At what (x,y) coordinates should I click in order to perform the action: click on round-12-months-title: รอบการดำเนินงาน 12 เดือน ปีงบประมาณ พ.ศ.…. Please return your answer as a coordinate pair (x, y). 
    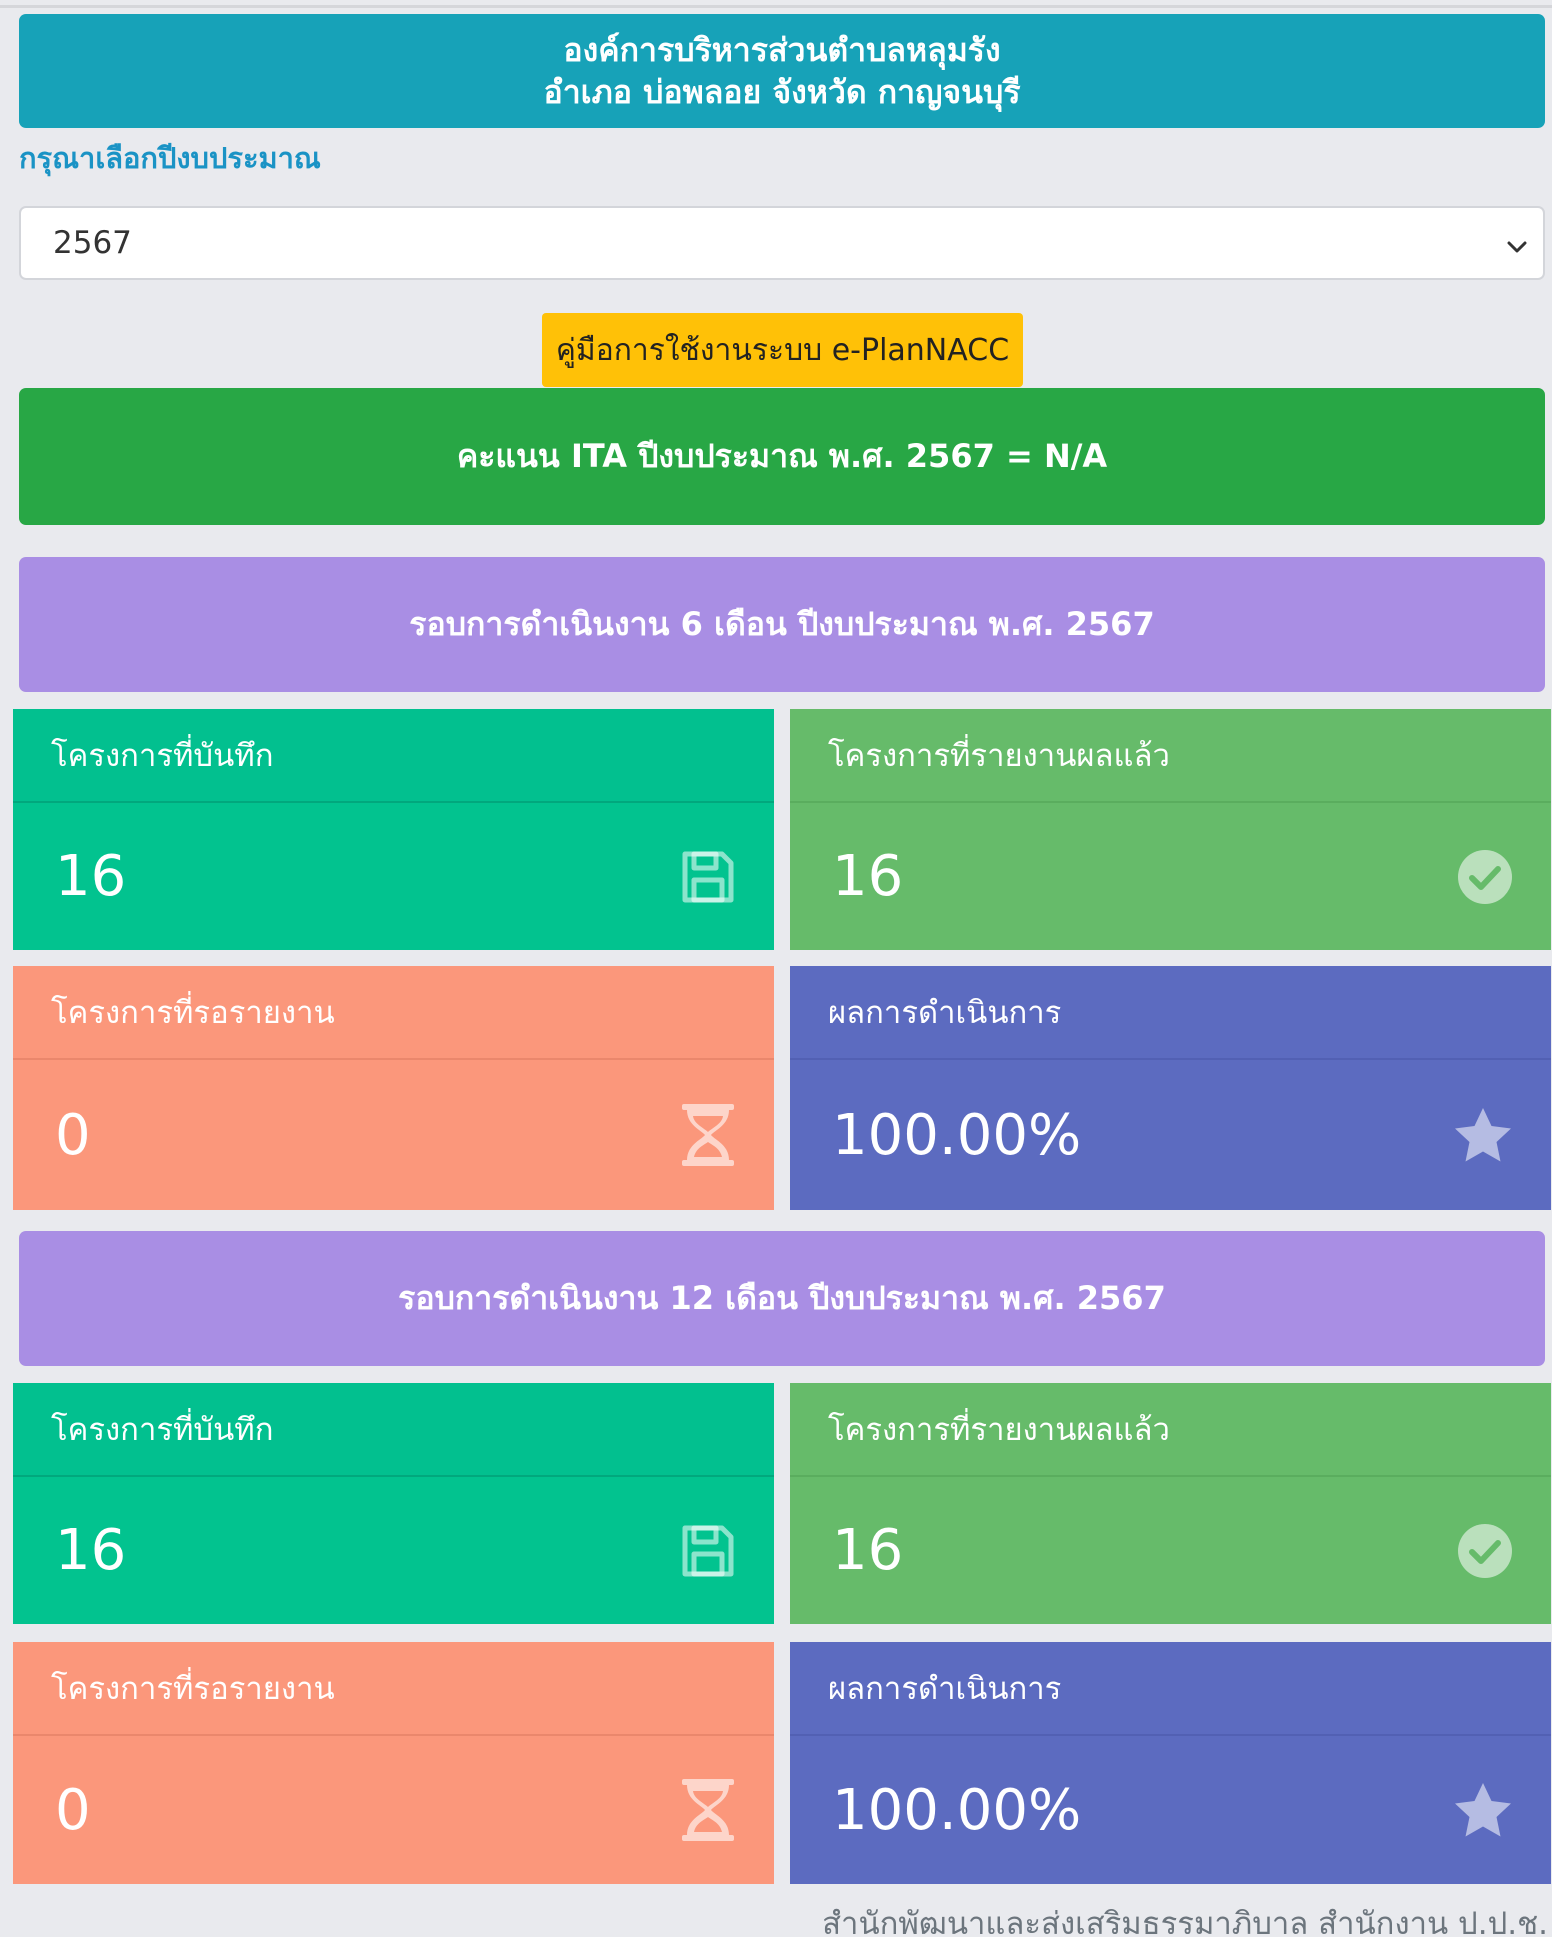
    Looking at the image, I should click on (782, 1298).